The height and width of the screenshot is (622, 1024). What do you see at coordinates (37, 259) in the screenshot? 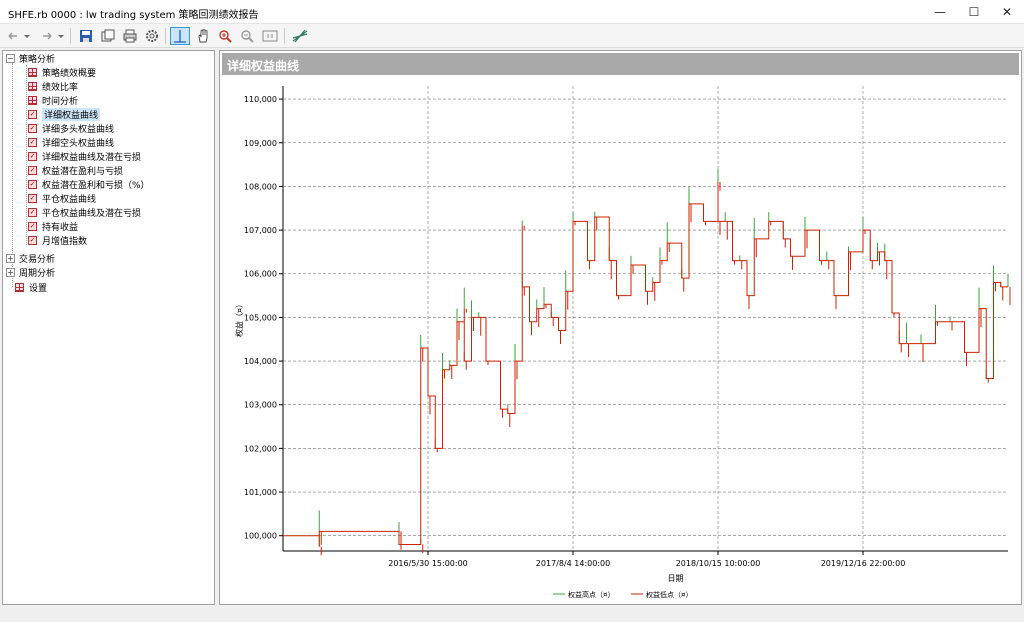
I see `tree-node-label: 交易分析` at bounding box center [37, 259].